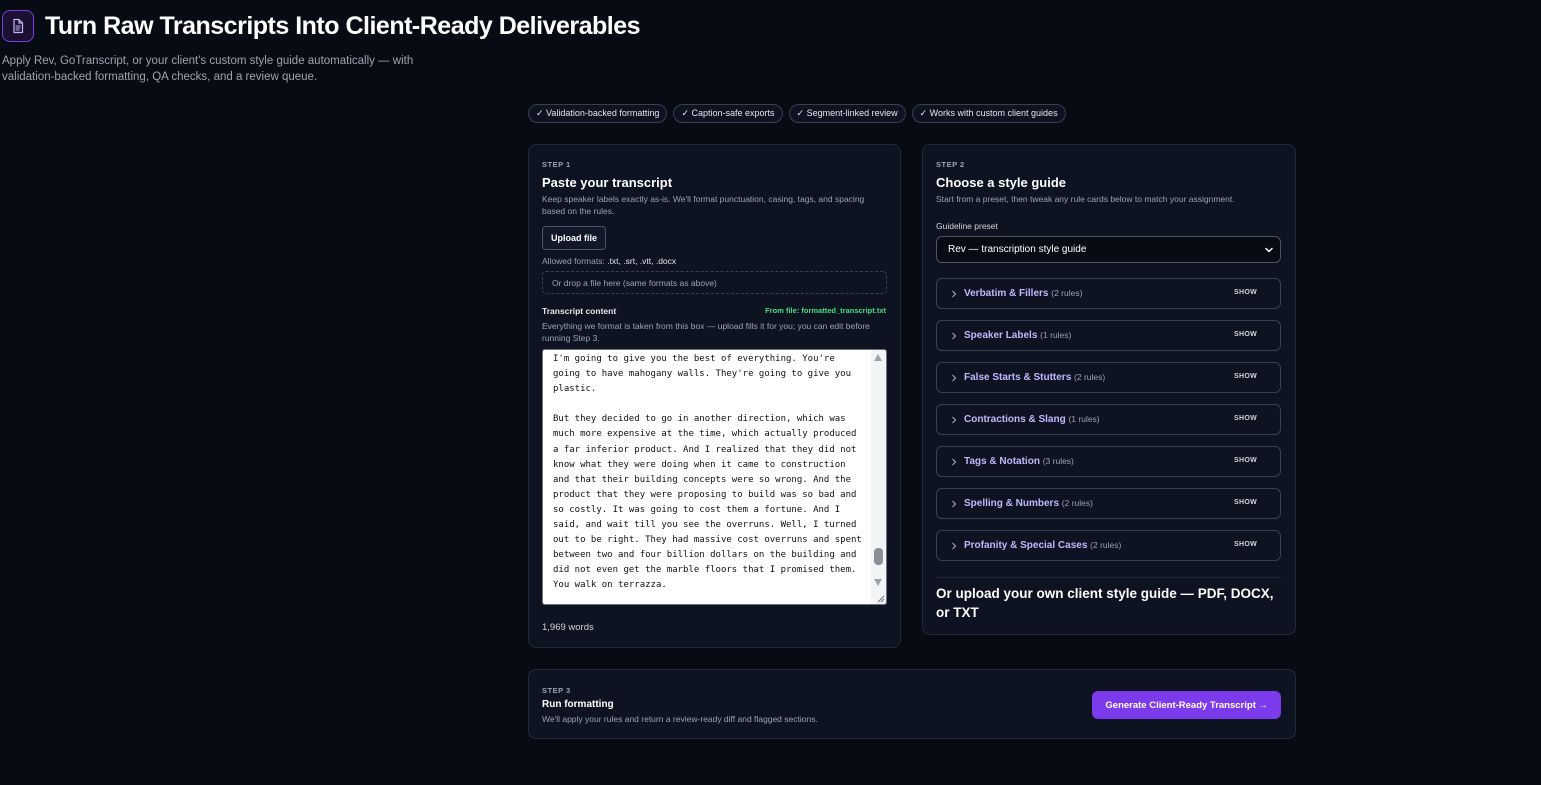 This screenshot has width=1541, height=785. I want to click on file-source-label: From file: formatted_transcript.txt, so click(825, 310).